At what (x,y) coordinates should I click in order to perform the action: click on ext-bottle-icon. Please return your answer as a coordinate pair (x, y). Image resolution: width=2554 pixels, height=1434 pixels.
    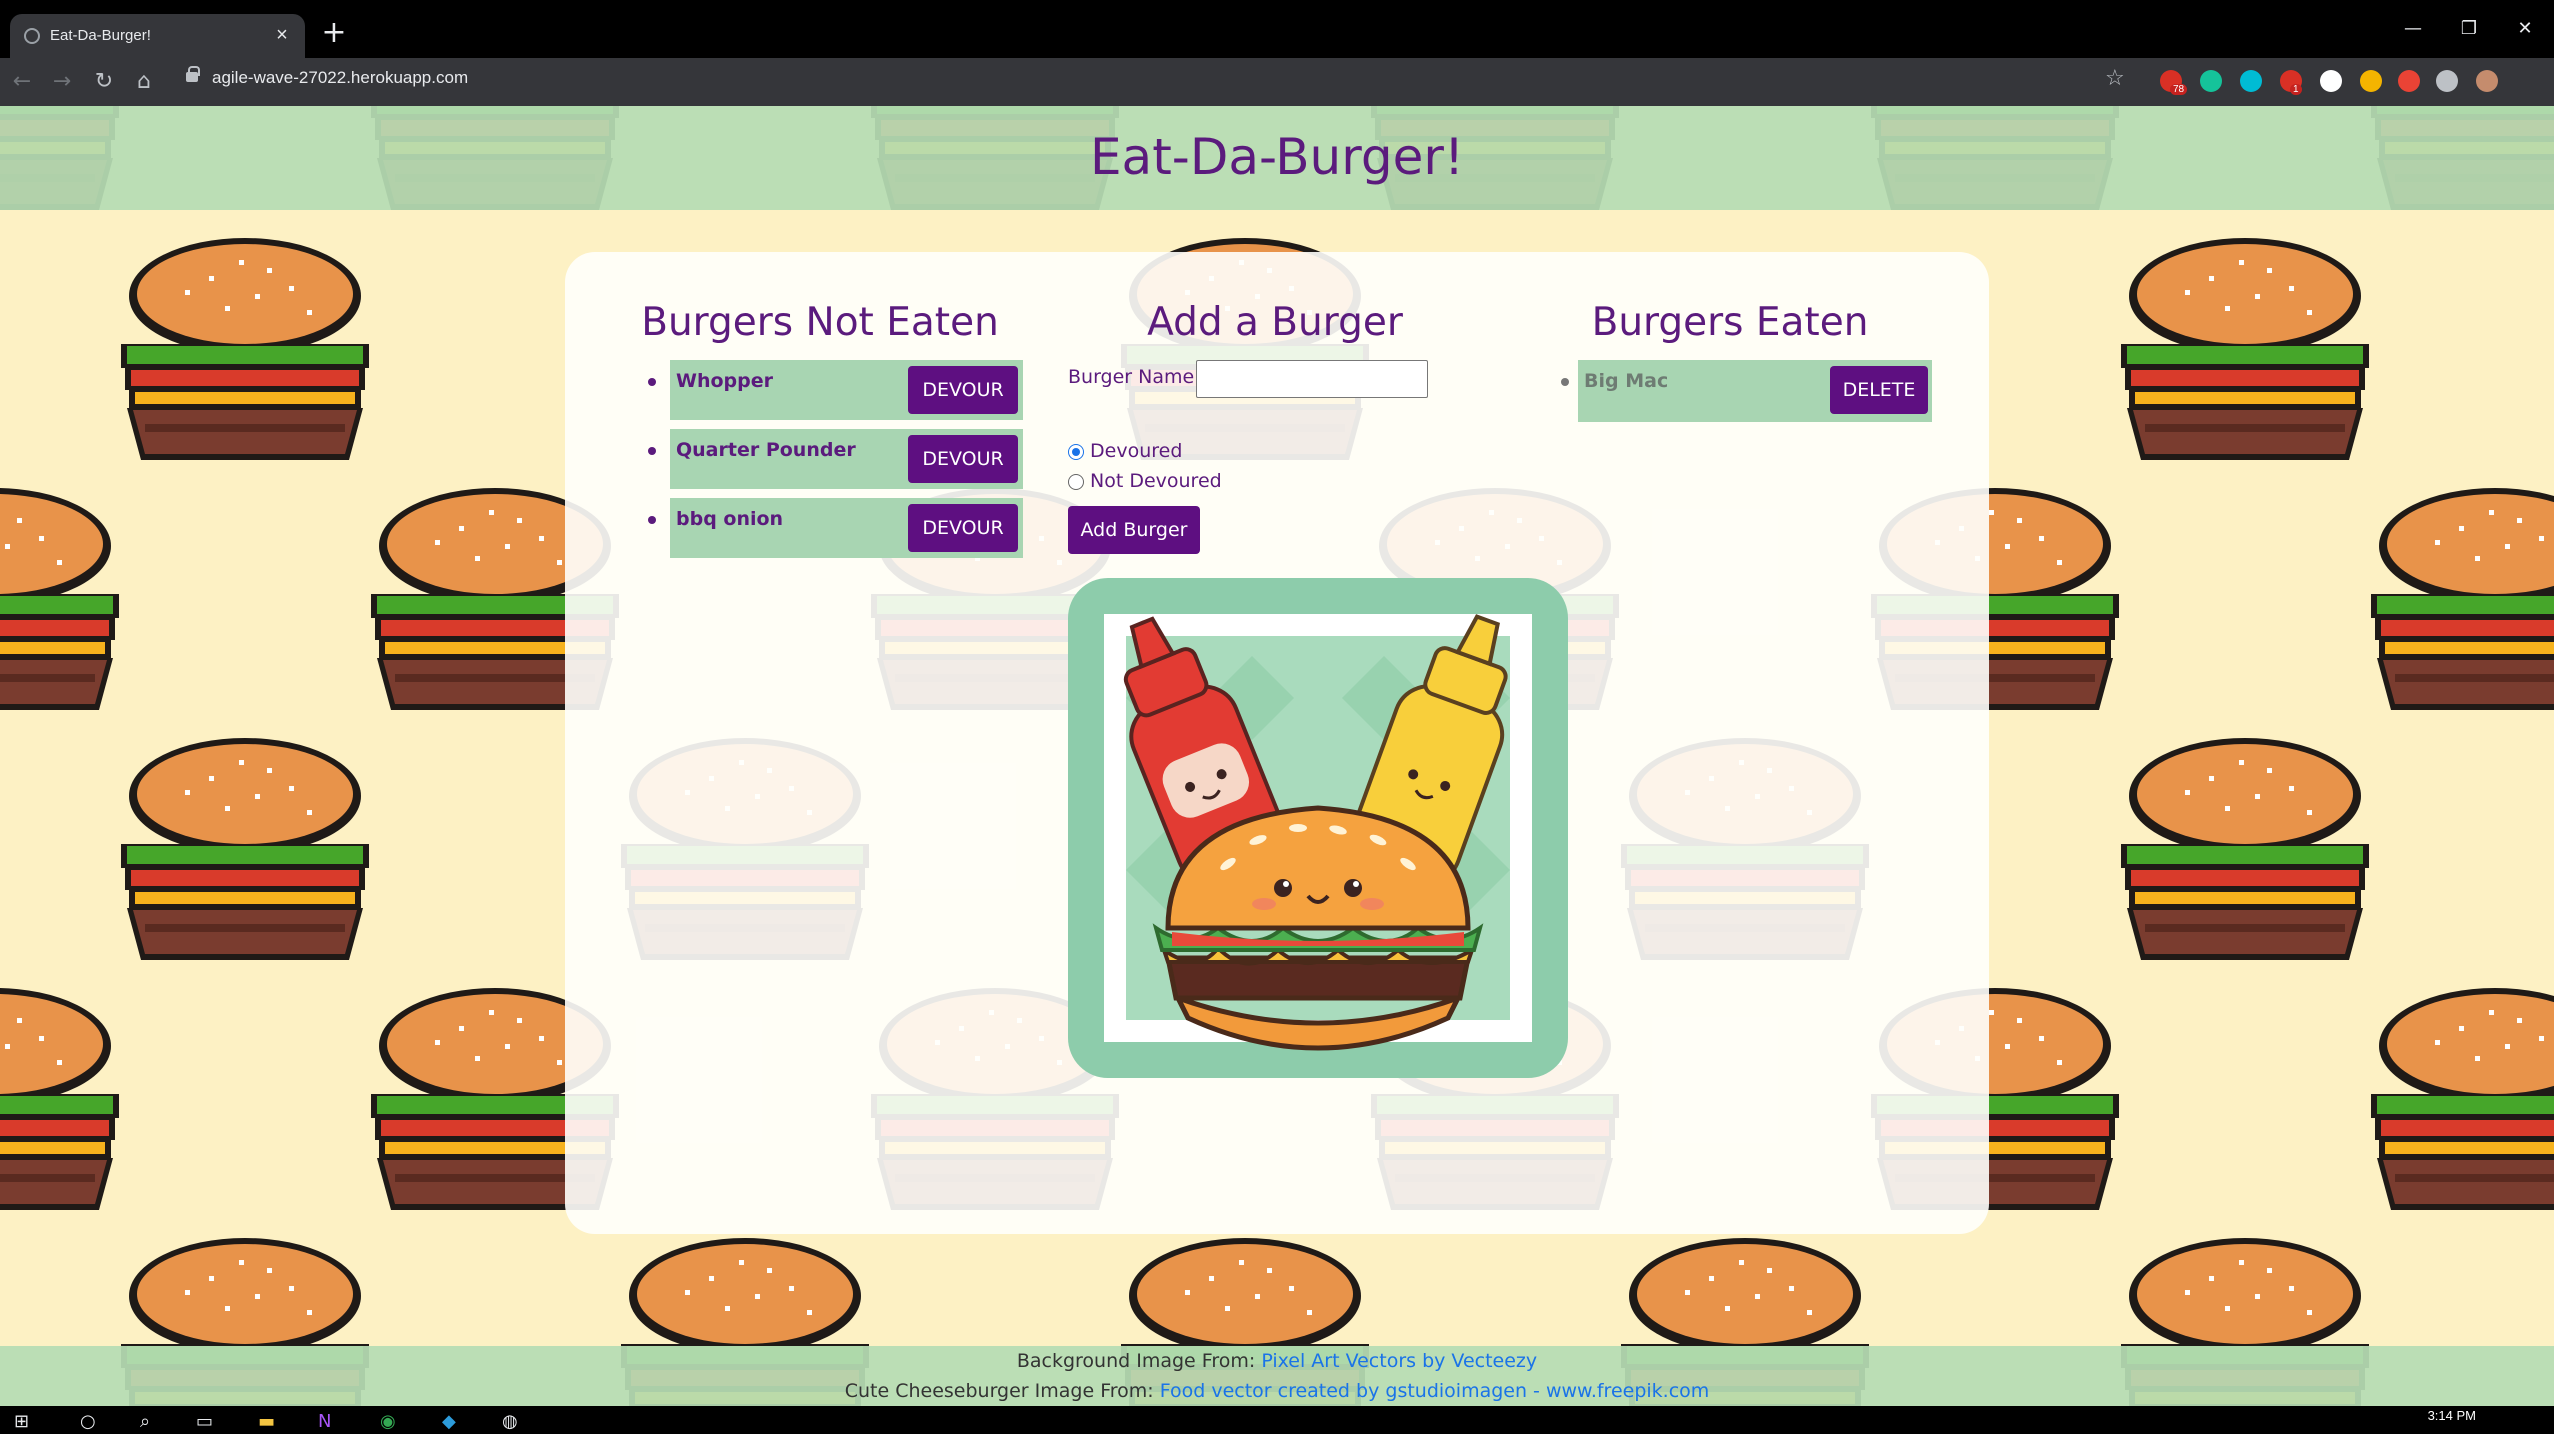
    Looking at the image, I should click on (2371, 81).